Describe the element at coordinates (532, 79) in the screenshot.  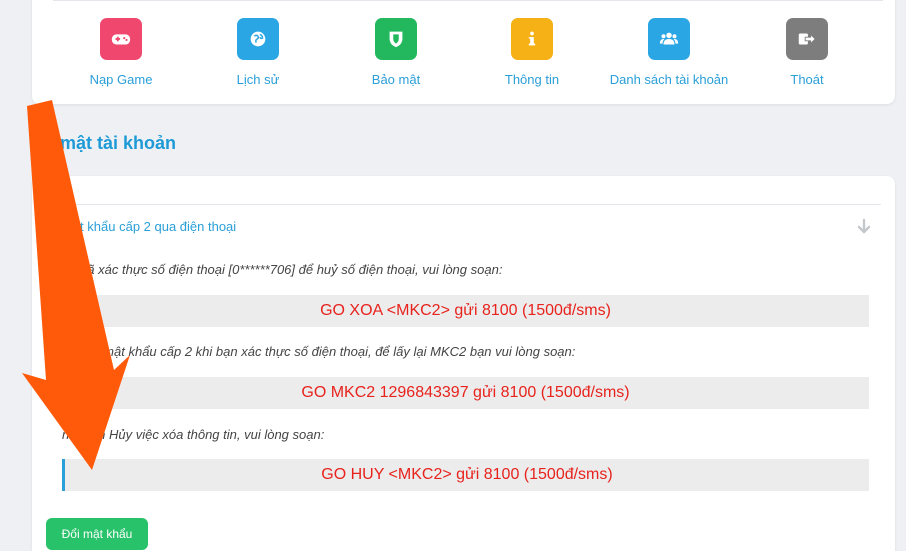
I see `menu-label: Thông tin` at that location.